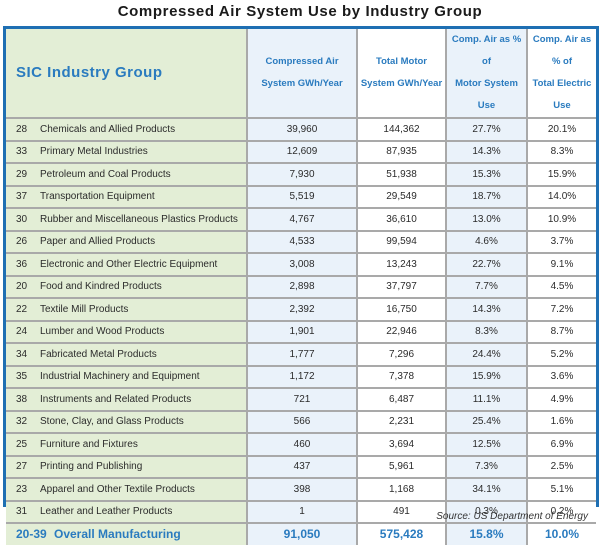 This screenshot has height=545, width=600. I want to click on pct-electric-cell: 8.7%, so click(561, 331).